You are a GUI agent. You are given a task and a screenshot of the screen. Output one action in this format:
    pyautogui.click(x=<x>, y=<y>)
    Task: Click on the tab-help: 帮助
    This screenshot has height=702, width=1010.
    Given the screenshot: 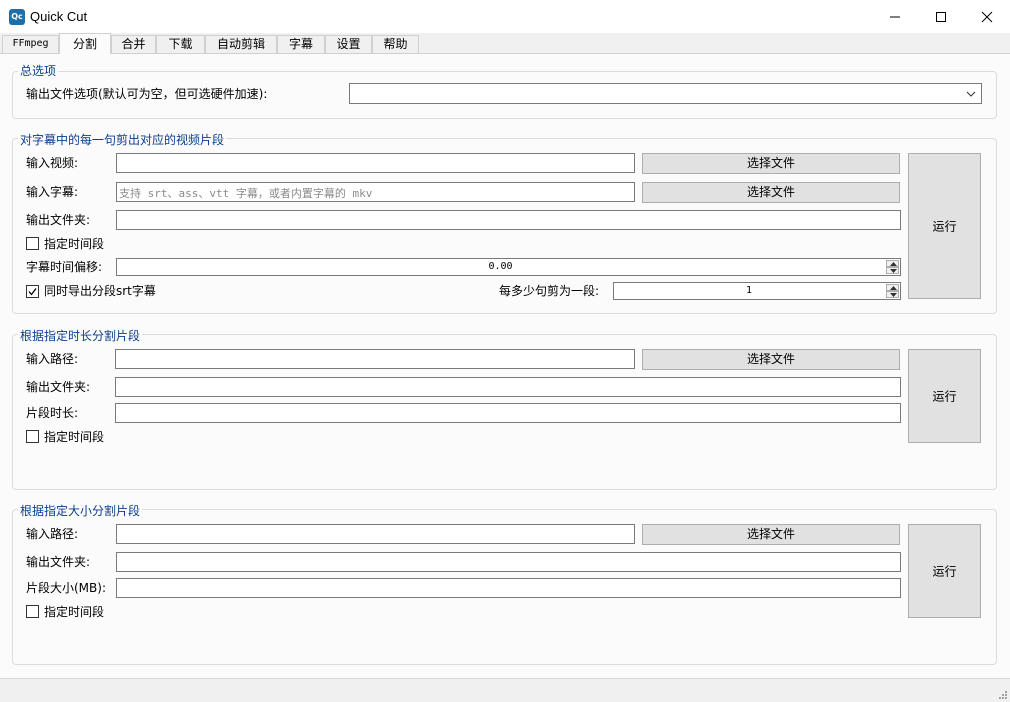 What is the action you would take?
    pyautogui.click(x=395, y=44)
    